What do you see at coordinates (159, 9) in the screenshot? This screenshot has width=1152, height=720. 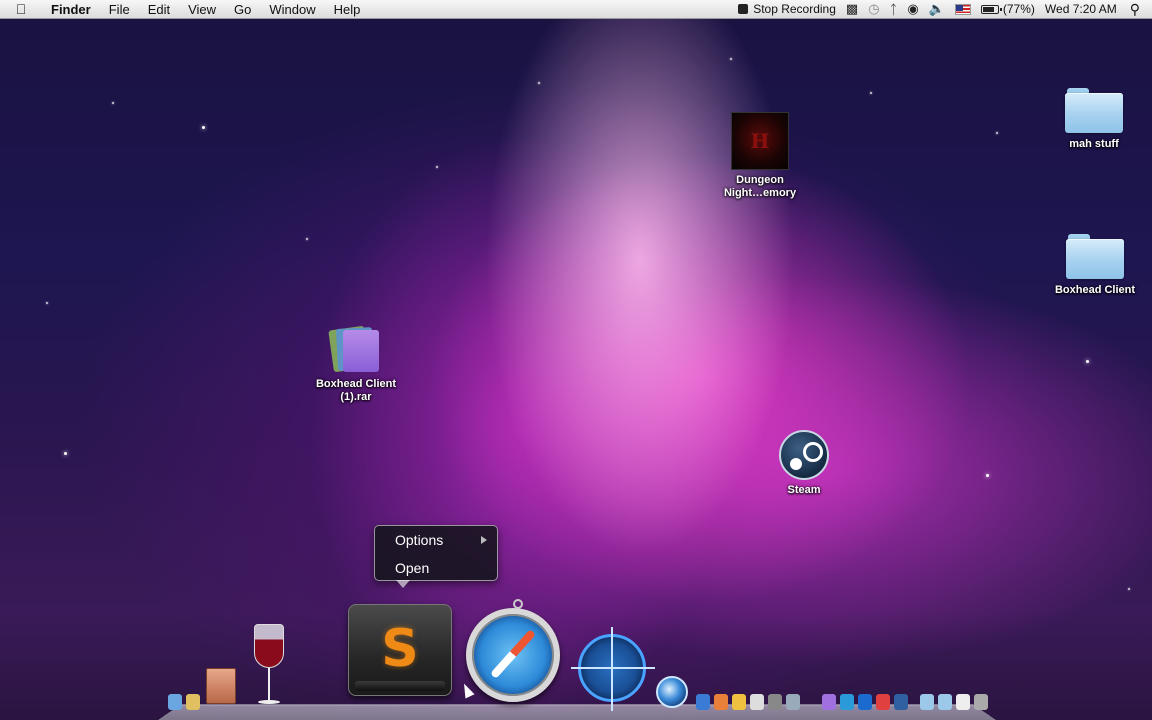 I see `menu-edit: Edit` at bounding box center [159, 9].